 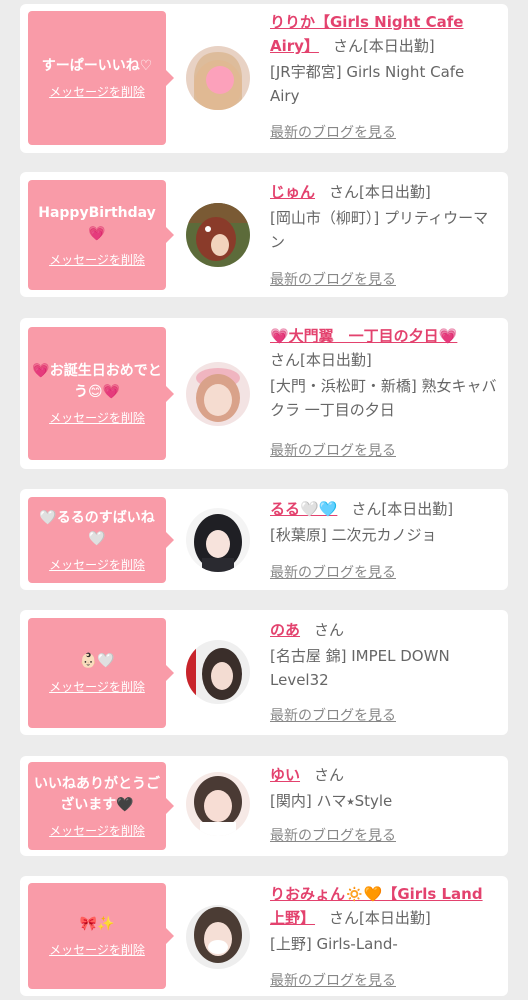 What do you see at coordinates (383, 398) in the screenshot?
I see `shop-text: [大門・浜松町・新橋] 熟女キャバクラ 一丁目の夕日` at bounding box center [383, 398].